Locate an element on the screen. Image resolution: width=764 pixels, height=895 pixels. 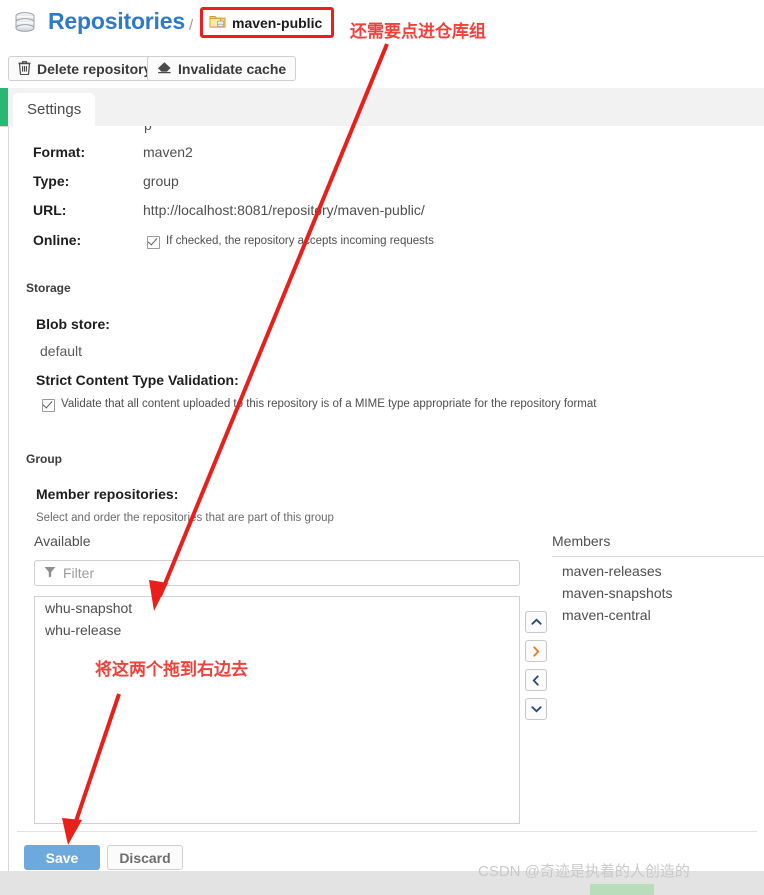
eraser-icon is located at coordinates (164, 69).